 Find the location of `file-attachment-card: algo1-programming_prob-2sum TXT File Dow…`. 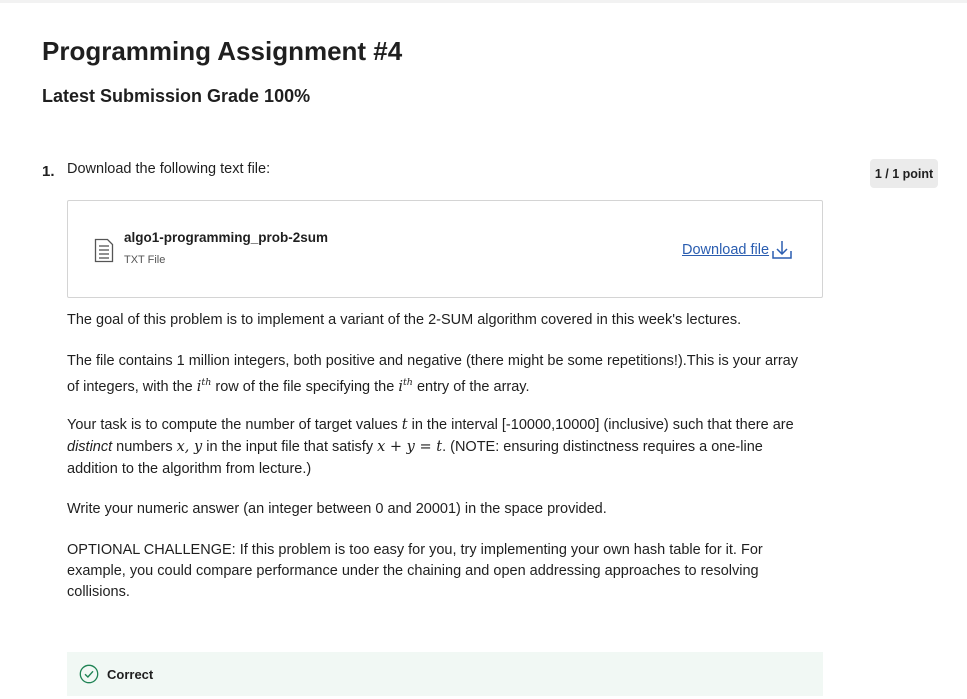

file-attachment-card: algo1-programming_prob-2sum TXT File Dow… is located at coordinates (445, 249).